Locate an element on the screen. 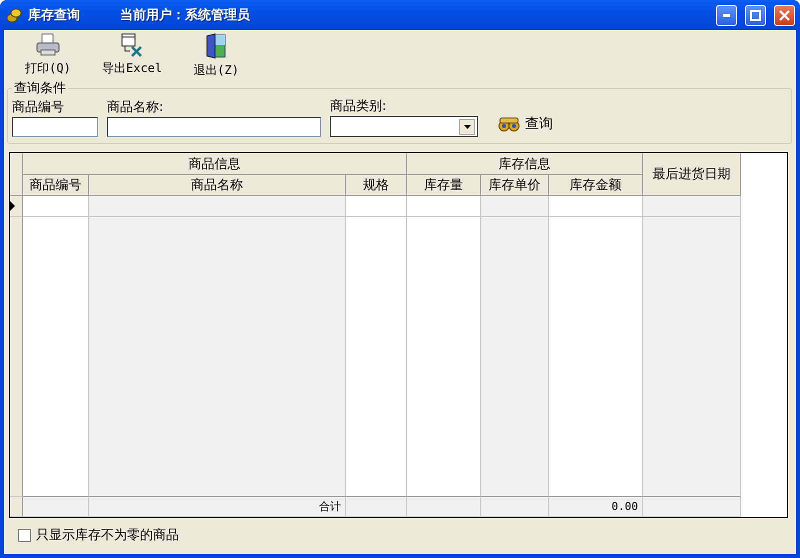  window-title: 库存查询 is located at coordinates (54, 15).